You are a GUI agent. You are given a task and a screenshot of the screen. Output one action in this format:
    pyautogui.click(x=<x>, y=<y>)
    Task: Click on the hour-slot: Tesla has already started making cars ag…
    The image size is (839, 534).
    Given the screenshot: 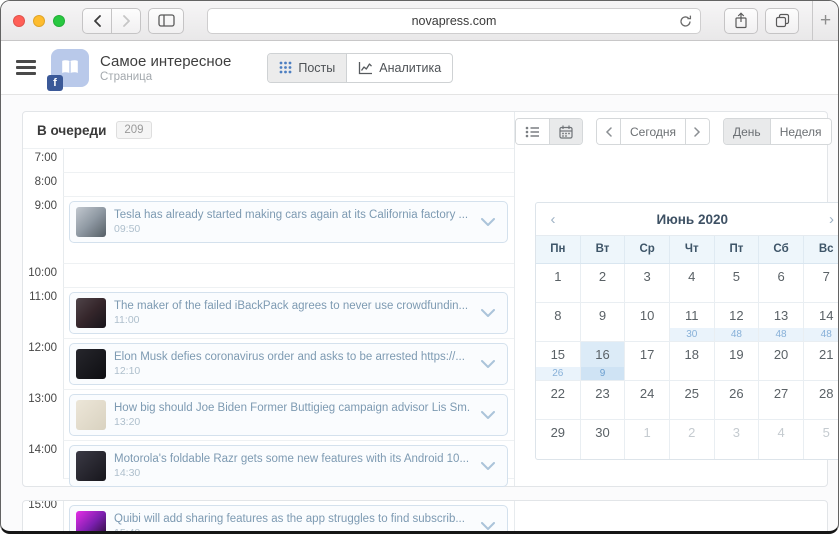 What is the action you would take?
    pyautogui.click(x=288, y=230)
    